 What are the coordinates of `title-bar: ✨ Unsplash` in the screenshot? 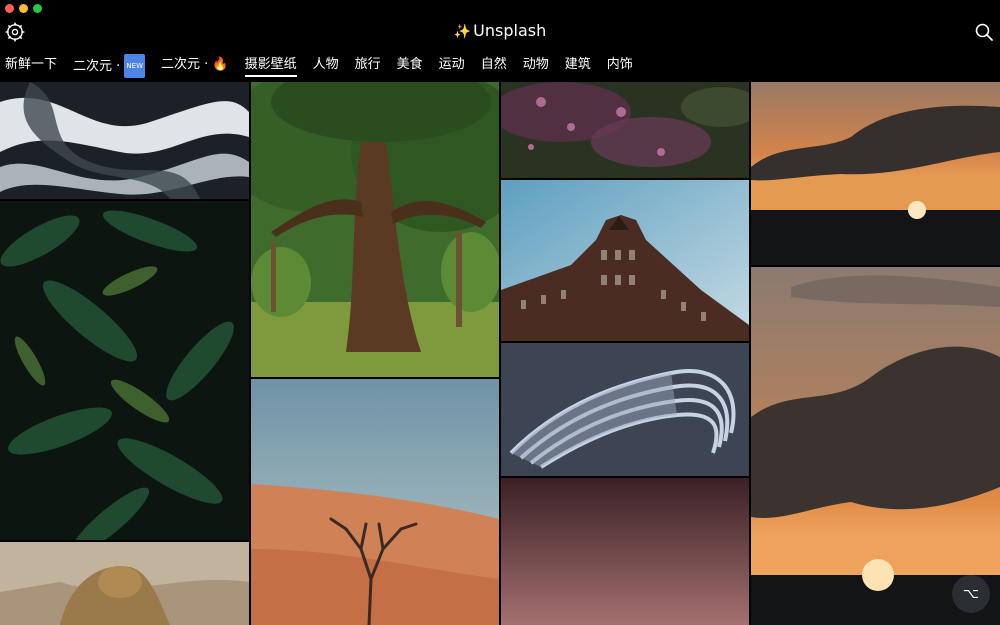 It's located at (500, 27).